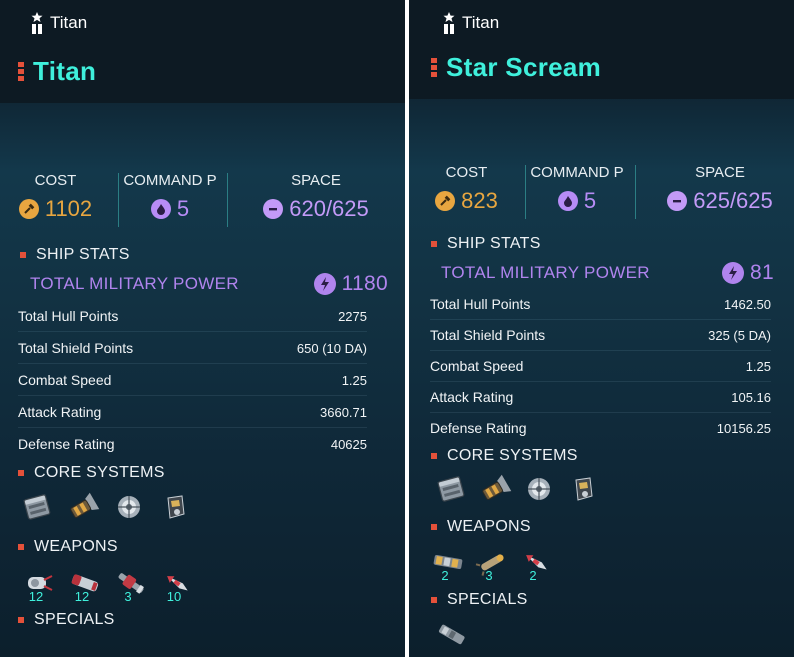  Describe the element at coordinates (600, 397) in the screenshot. I see `stat-row-attack: Attack Rating 105.16` at that location.